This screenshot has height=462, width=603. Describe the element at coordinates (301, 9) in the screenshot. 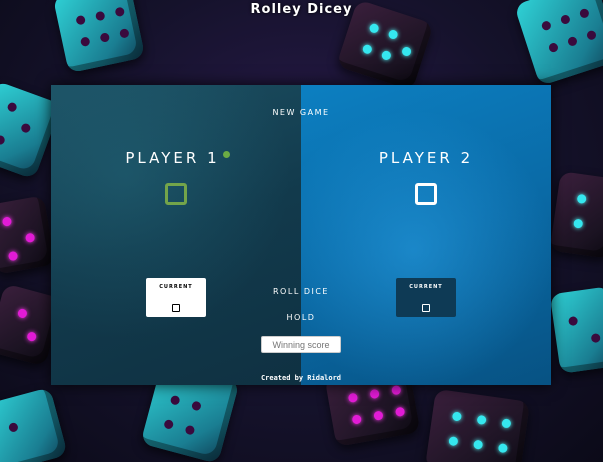

I see `app-title: Rolley Dicey` at that location.